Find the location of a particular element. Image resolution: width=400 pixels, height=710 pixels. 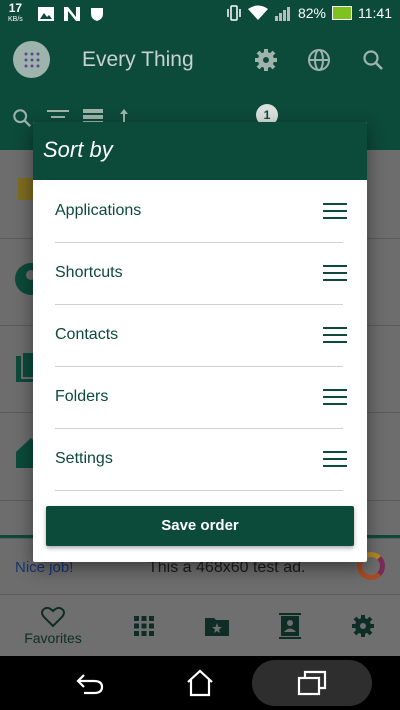

back-icon is located at coordinates (90, 683).